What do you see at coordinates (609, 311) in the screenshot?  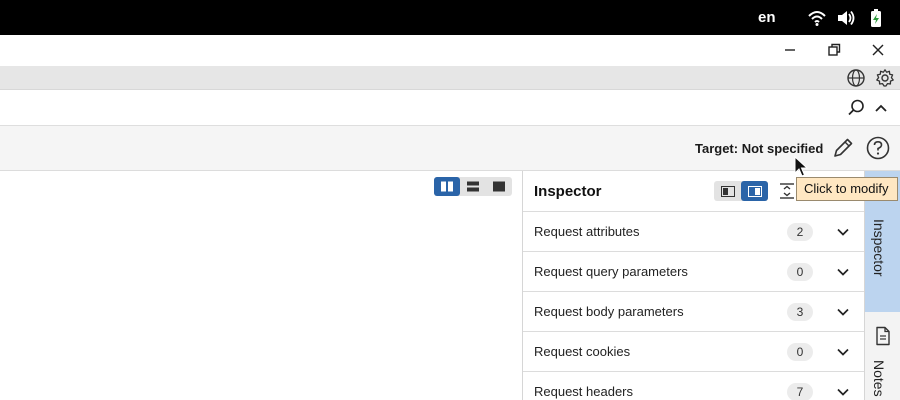 I see `row-label: Request body parameters` at bounding box center [609, 311].